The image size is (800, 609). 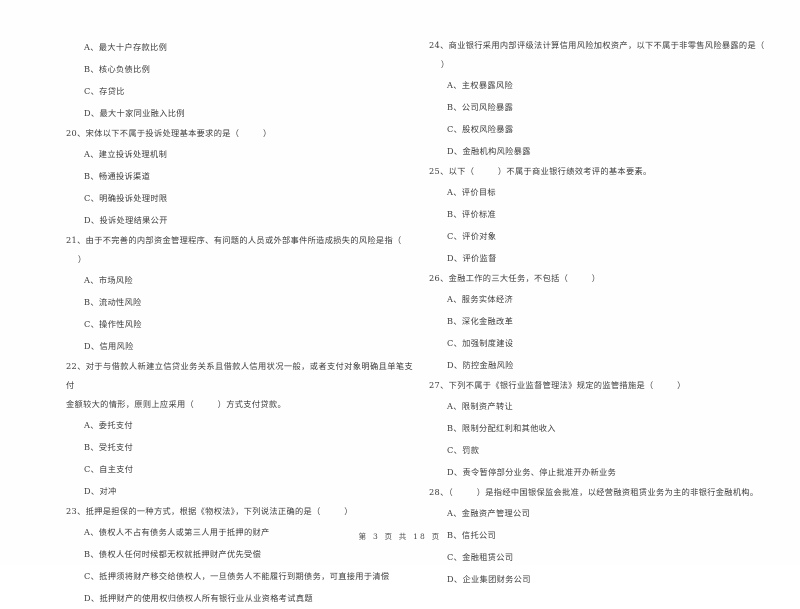 I want to click on question-option: D、抵押财产的使用权归债权人所有银行业从业资格考试真题, so click(x=198, y=598).